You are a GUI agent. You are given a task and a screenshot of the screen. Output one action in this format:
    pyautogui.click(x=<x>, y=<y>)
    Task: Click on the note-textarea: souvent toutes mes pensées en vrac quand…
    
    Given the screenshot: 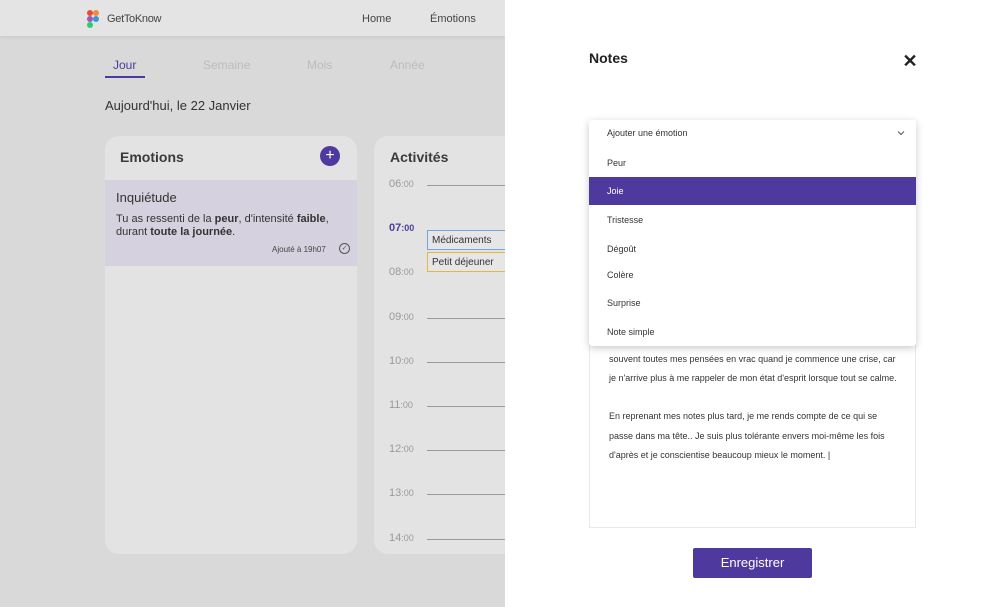 What is the action you would take?
    pyautogui.click(x=752, y=432)
    